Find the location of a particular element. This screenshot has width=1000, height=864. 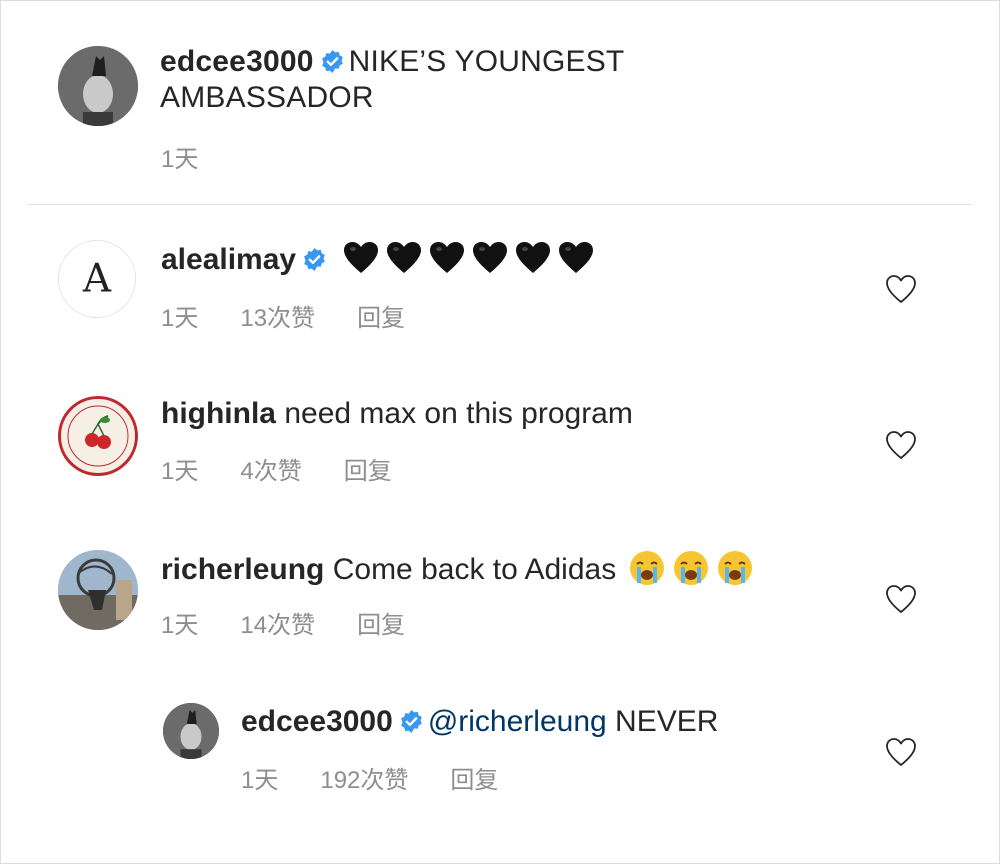

mention-link: @richerleung is located at coordinates (517, 721).